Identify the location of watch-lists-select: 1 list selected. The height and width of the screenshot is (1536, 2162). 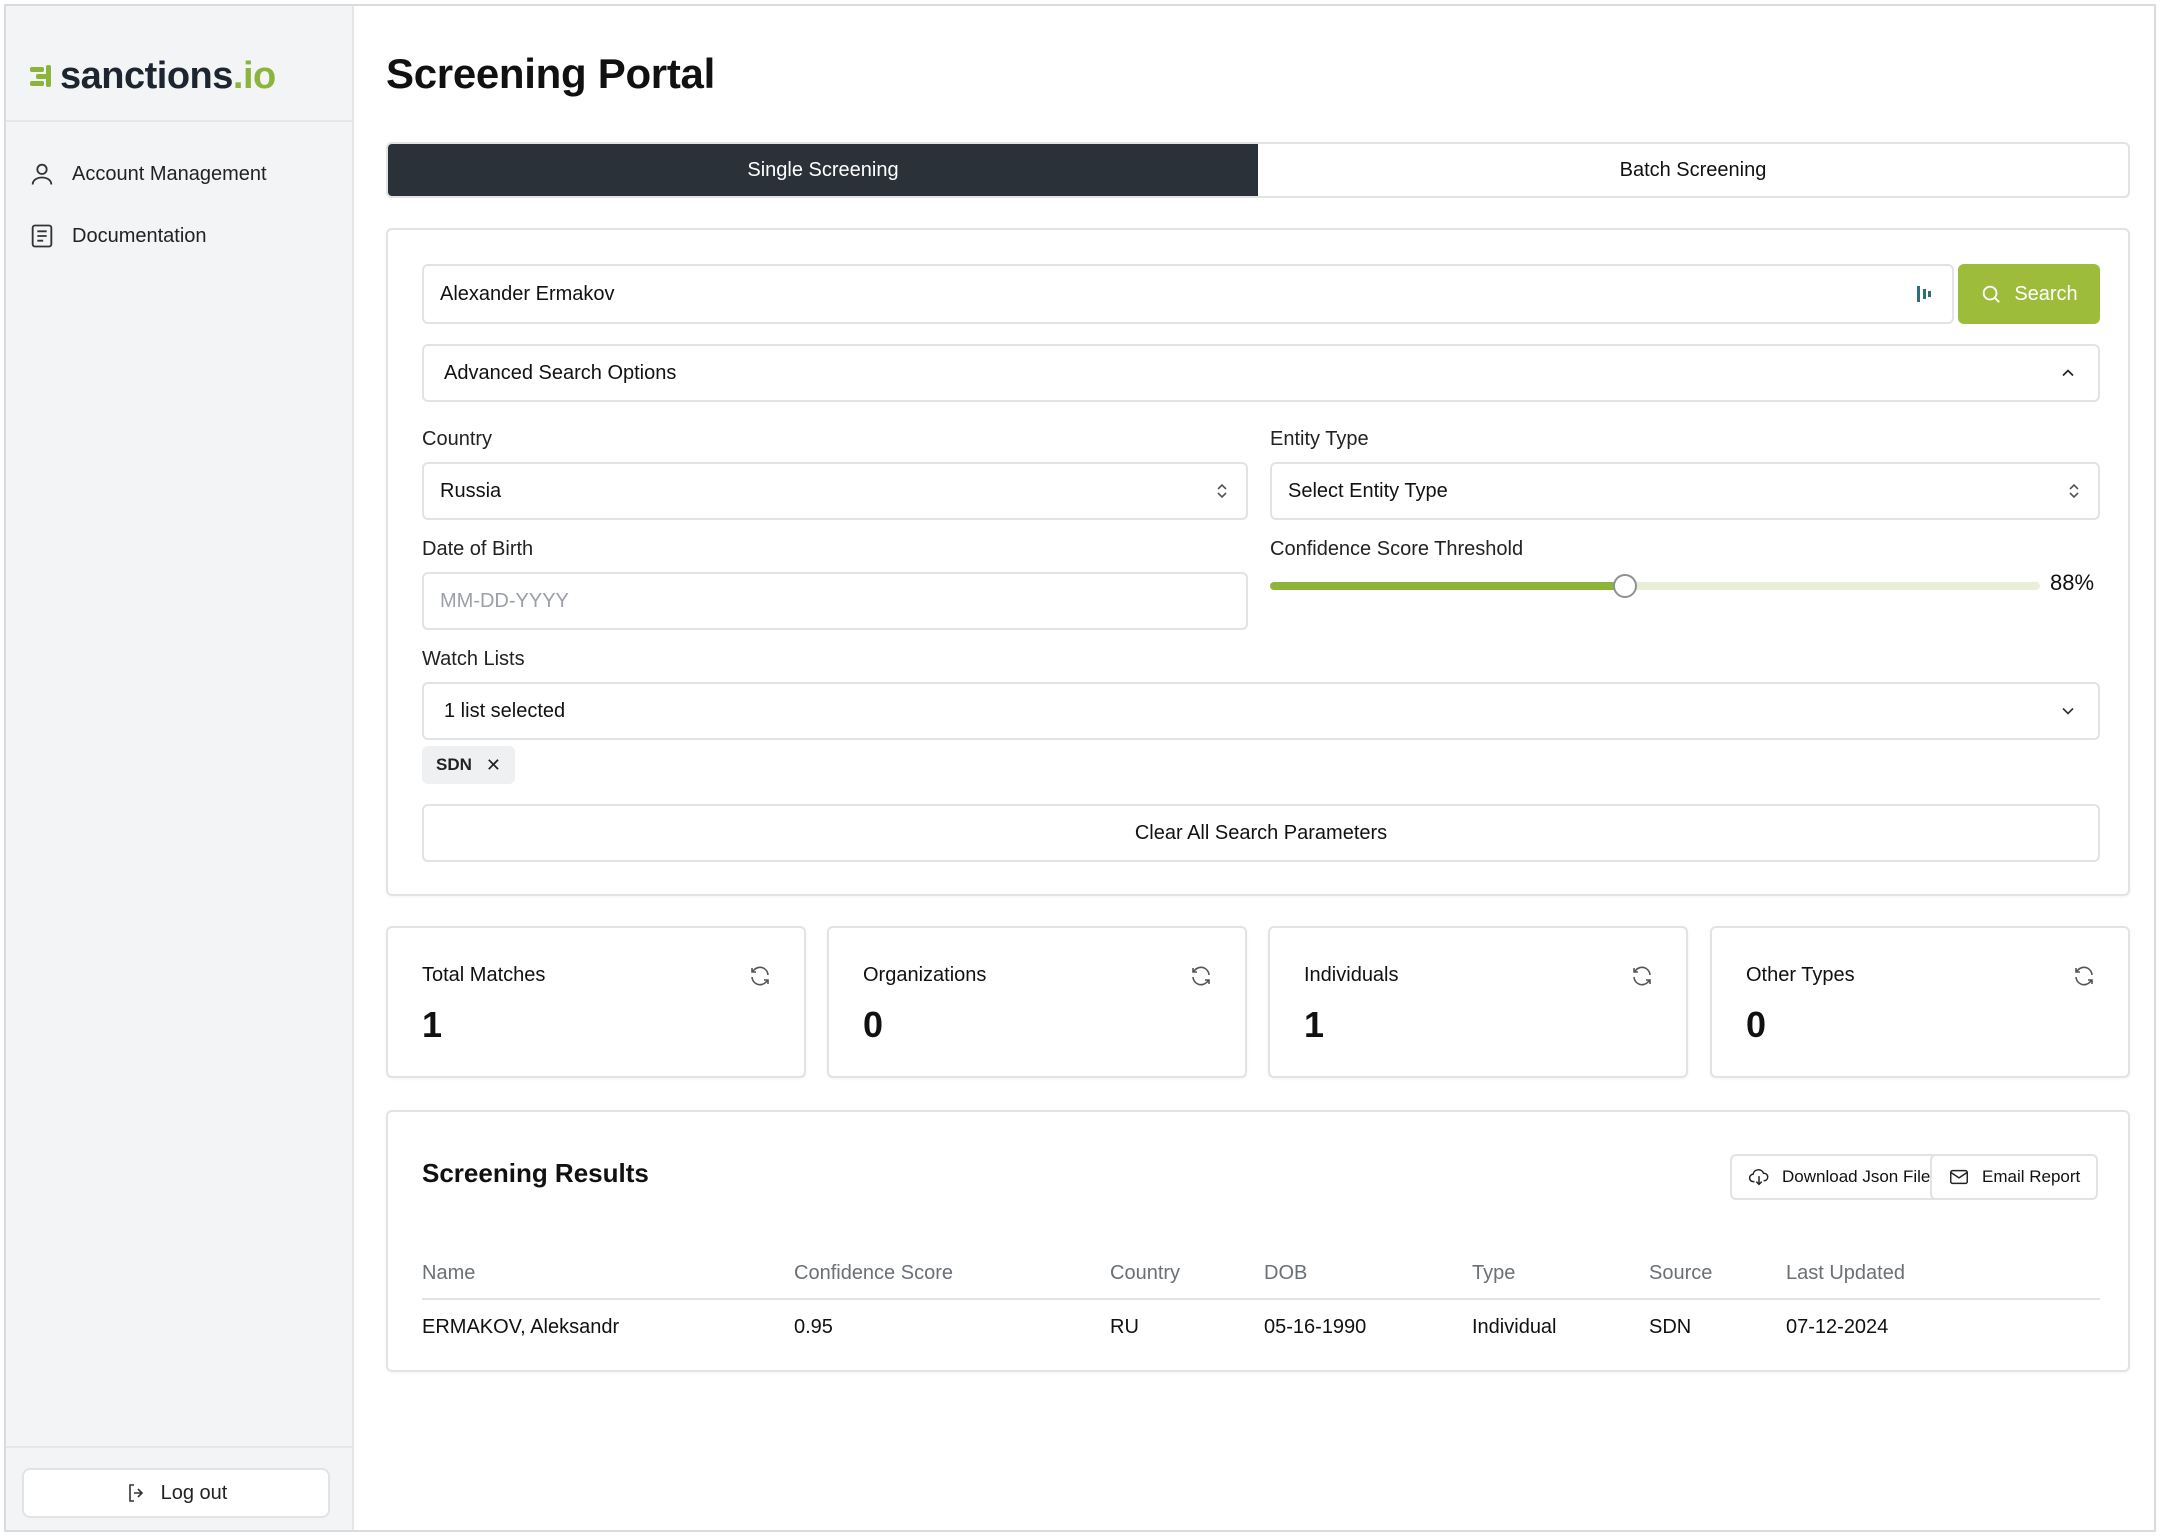
(1261, 711).